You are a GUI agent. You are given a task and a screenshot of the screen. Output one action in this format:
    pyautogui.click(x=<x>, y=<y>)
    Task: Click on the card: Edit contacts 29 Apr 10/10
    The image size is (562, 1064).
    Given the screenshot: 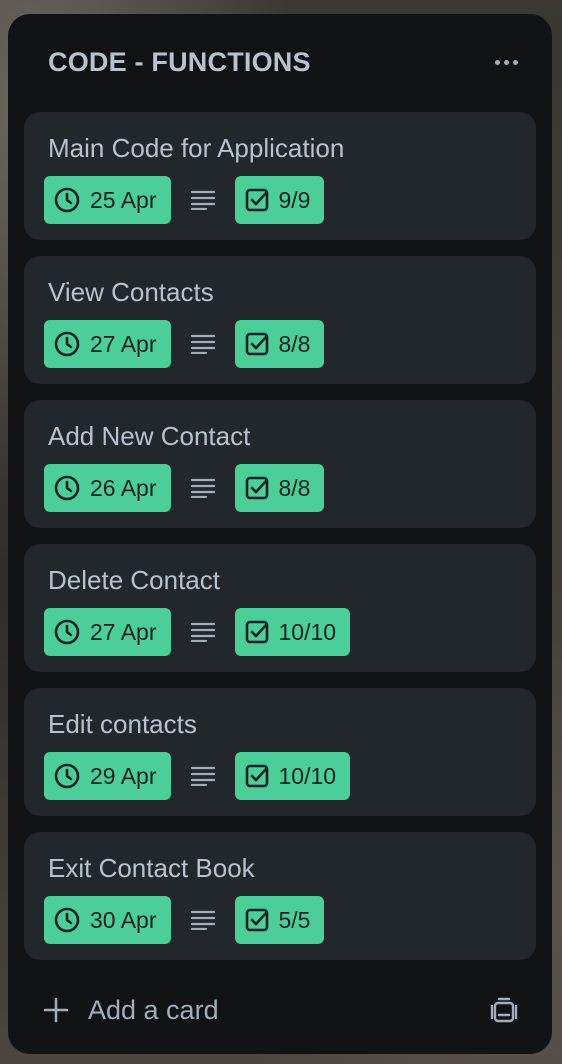 What is the action you would take?
    pyautogui.click(x=280, y=752)
    